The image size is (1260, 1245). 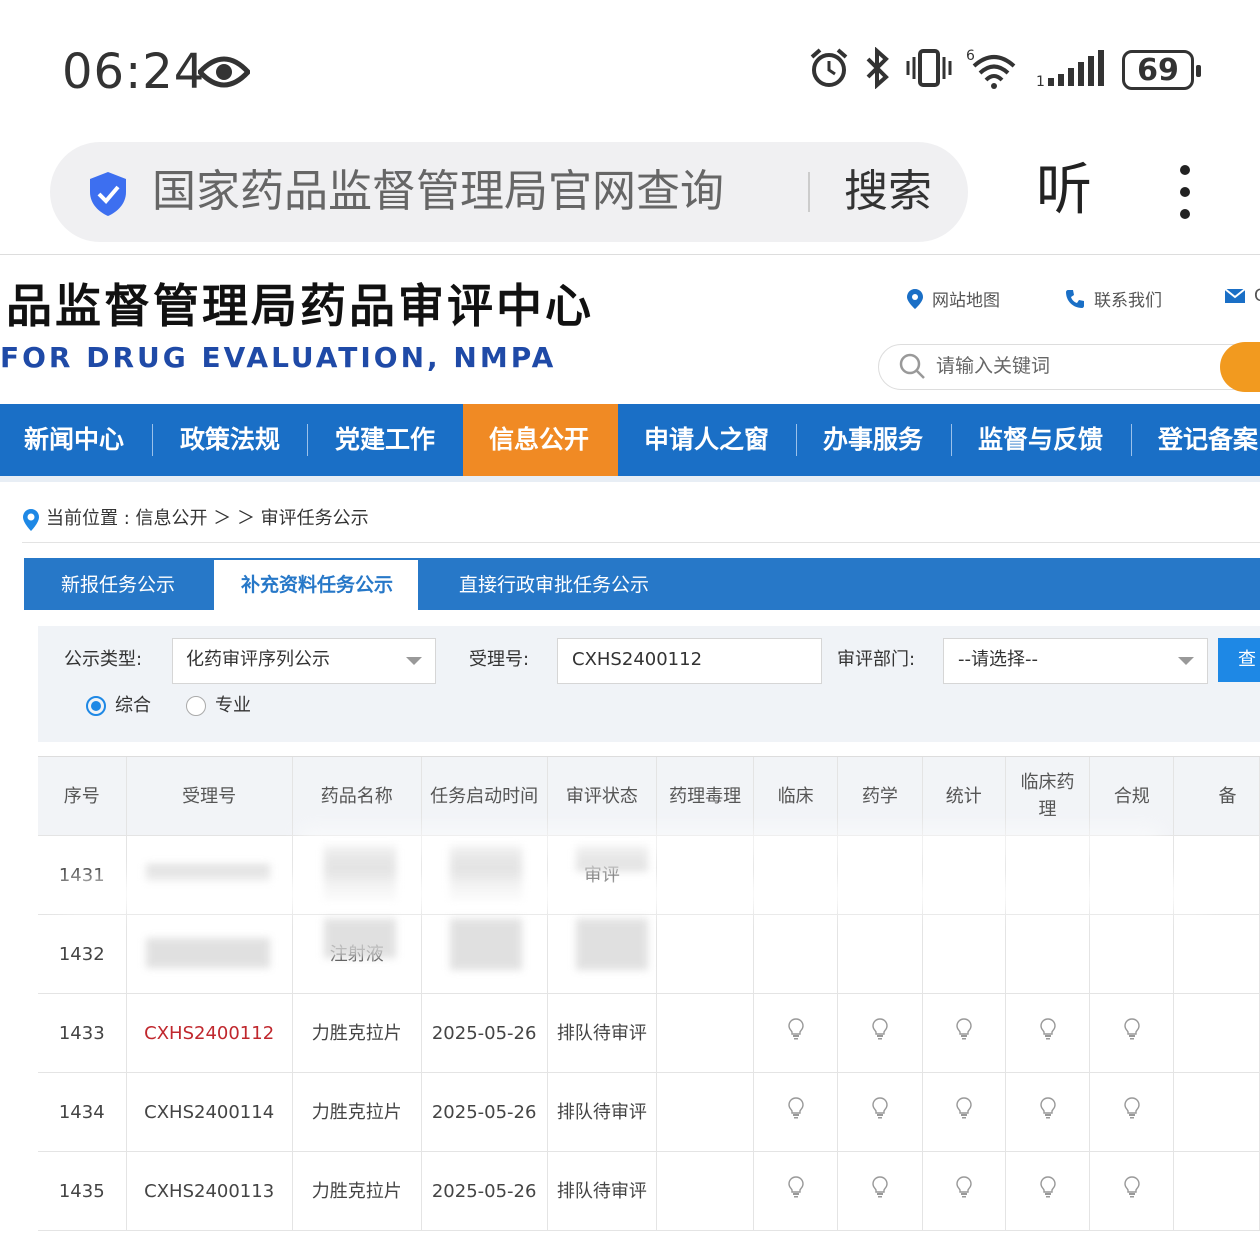 What do you see at coordinates (1064, 191) in the screenshot?
I see `listen-button: 听` at bounding box center [1064, 191].